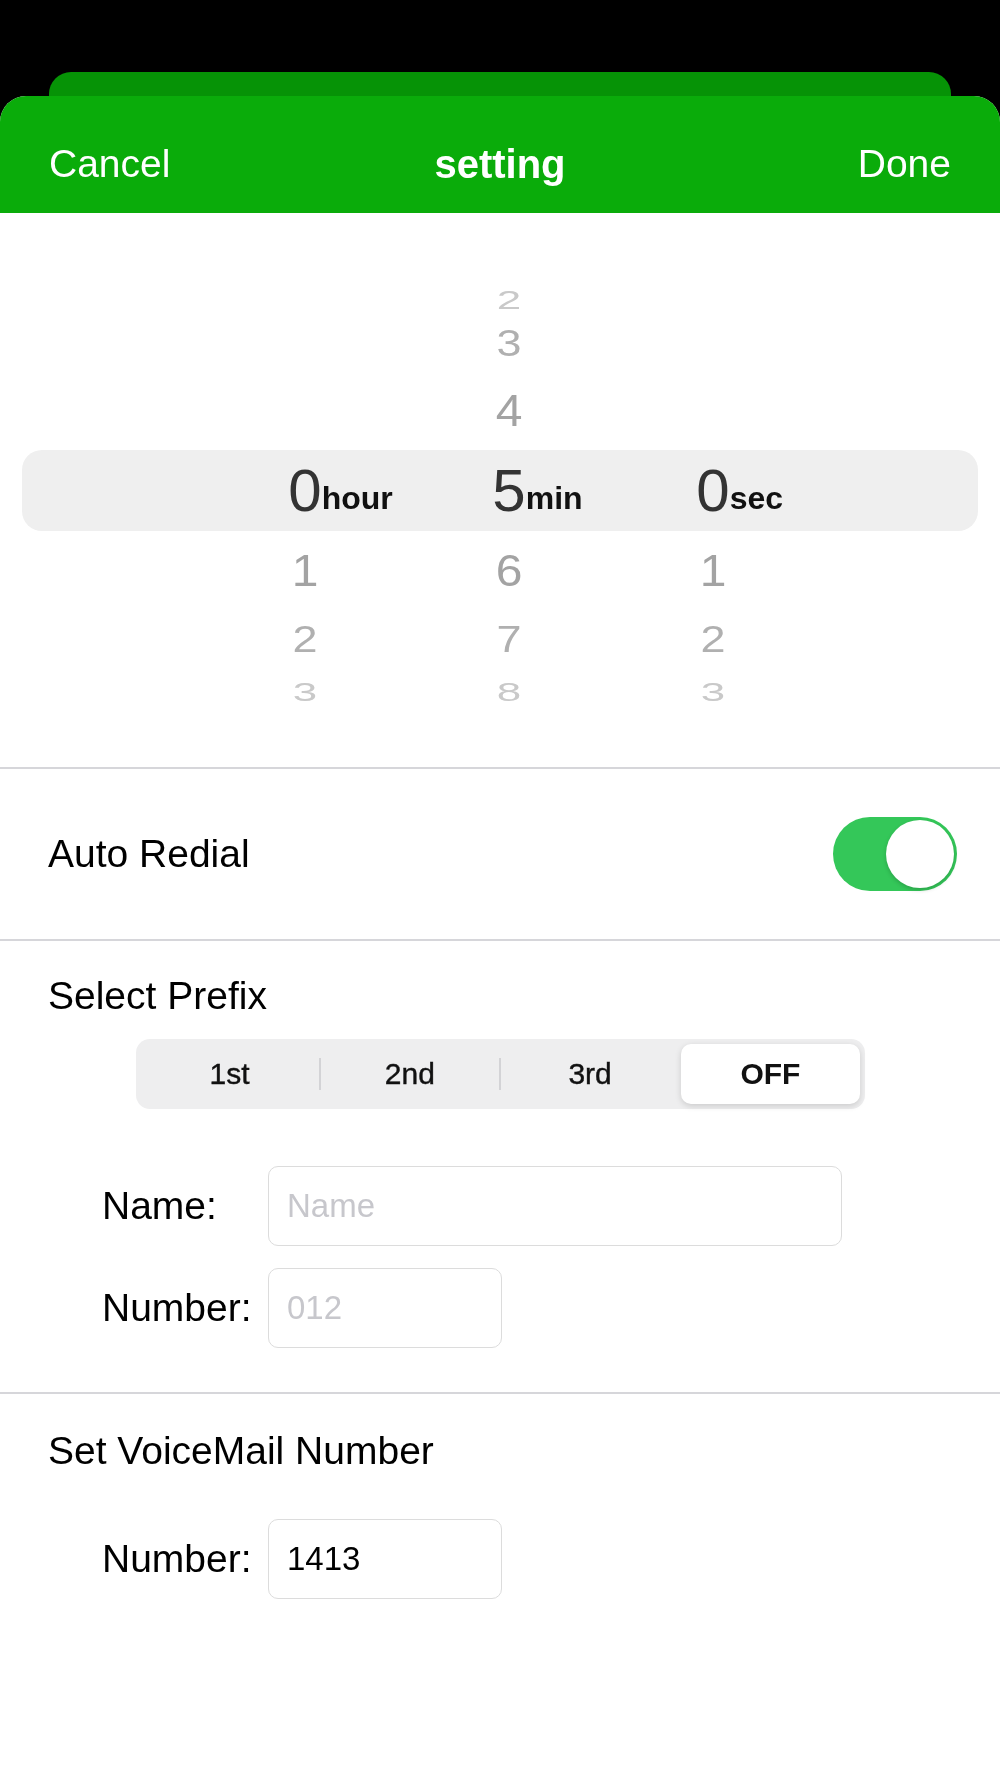  I want to click on section-title: Select Prefix, so click(157, 996).